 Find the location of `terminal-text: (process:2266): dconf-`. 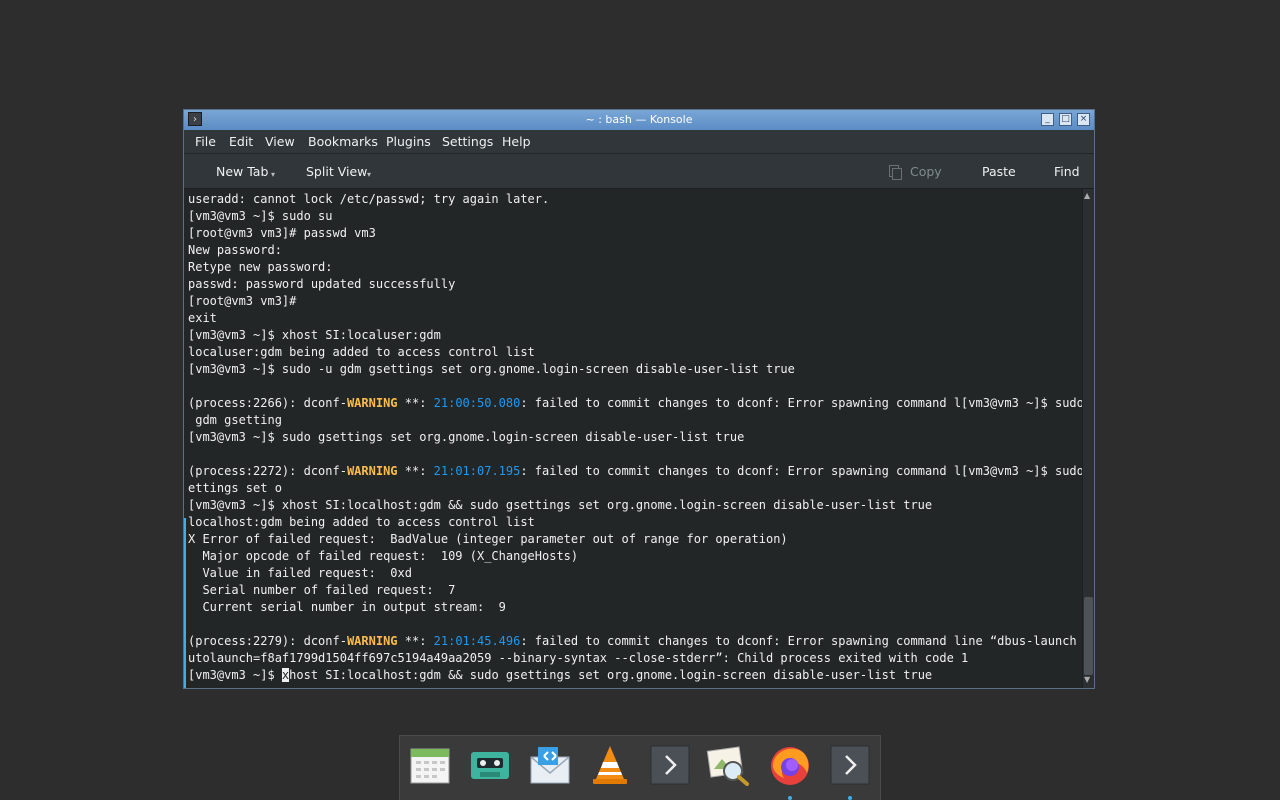

terminal-text: (process:2266): dconf- is located at coordinates (267, 403).